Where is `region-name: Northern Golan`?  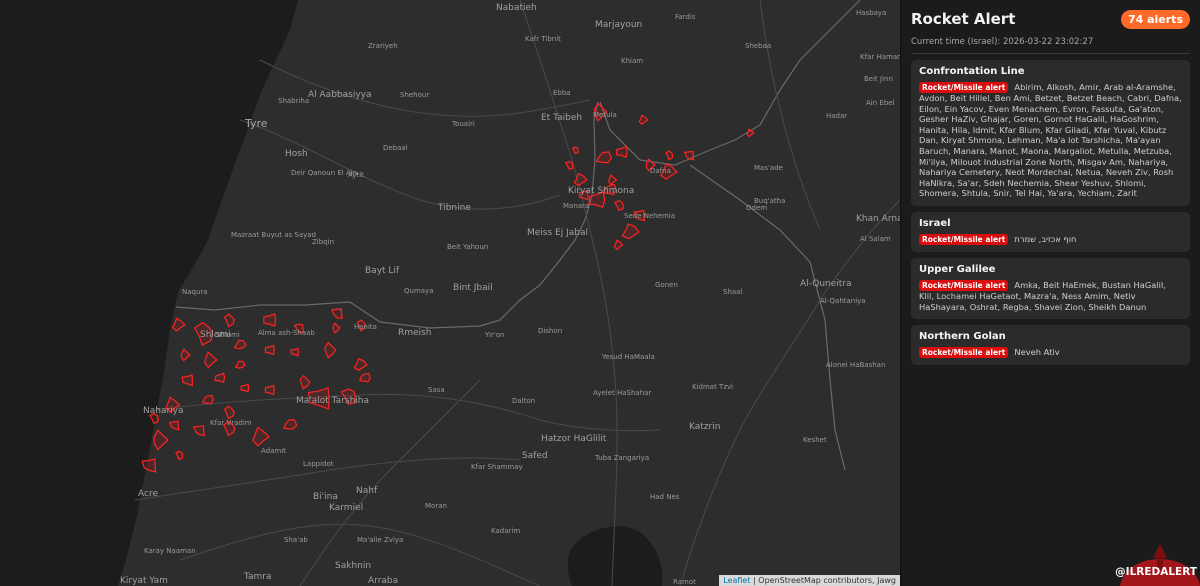 region-name: Northern Golan is located at coordinates (962, 337).